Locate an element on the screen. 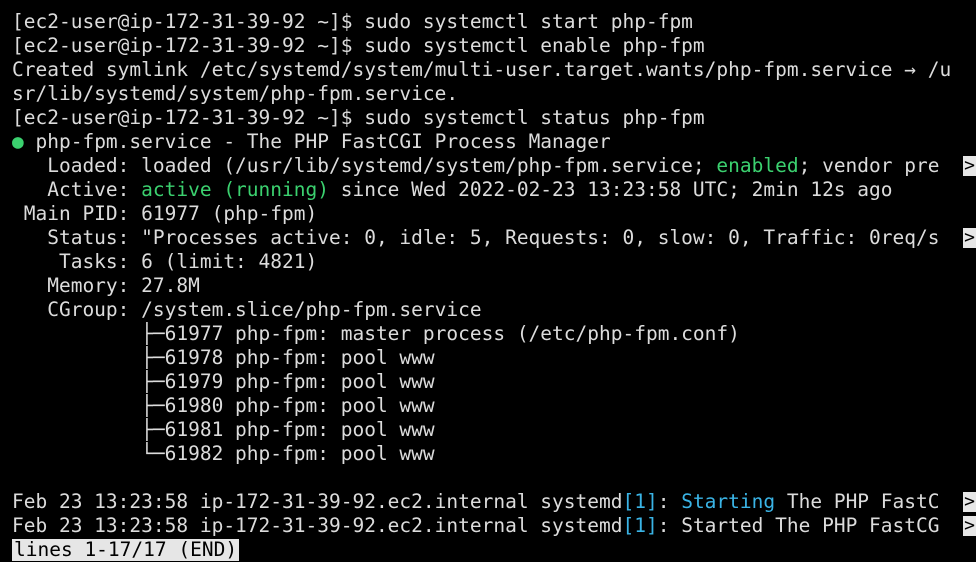 The image size is (976, 562). shell-command: sudo systemctl start php-fpm is located at coordinates (528, 21).